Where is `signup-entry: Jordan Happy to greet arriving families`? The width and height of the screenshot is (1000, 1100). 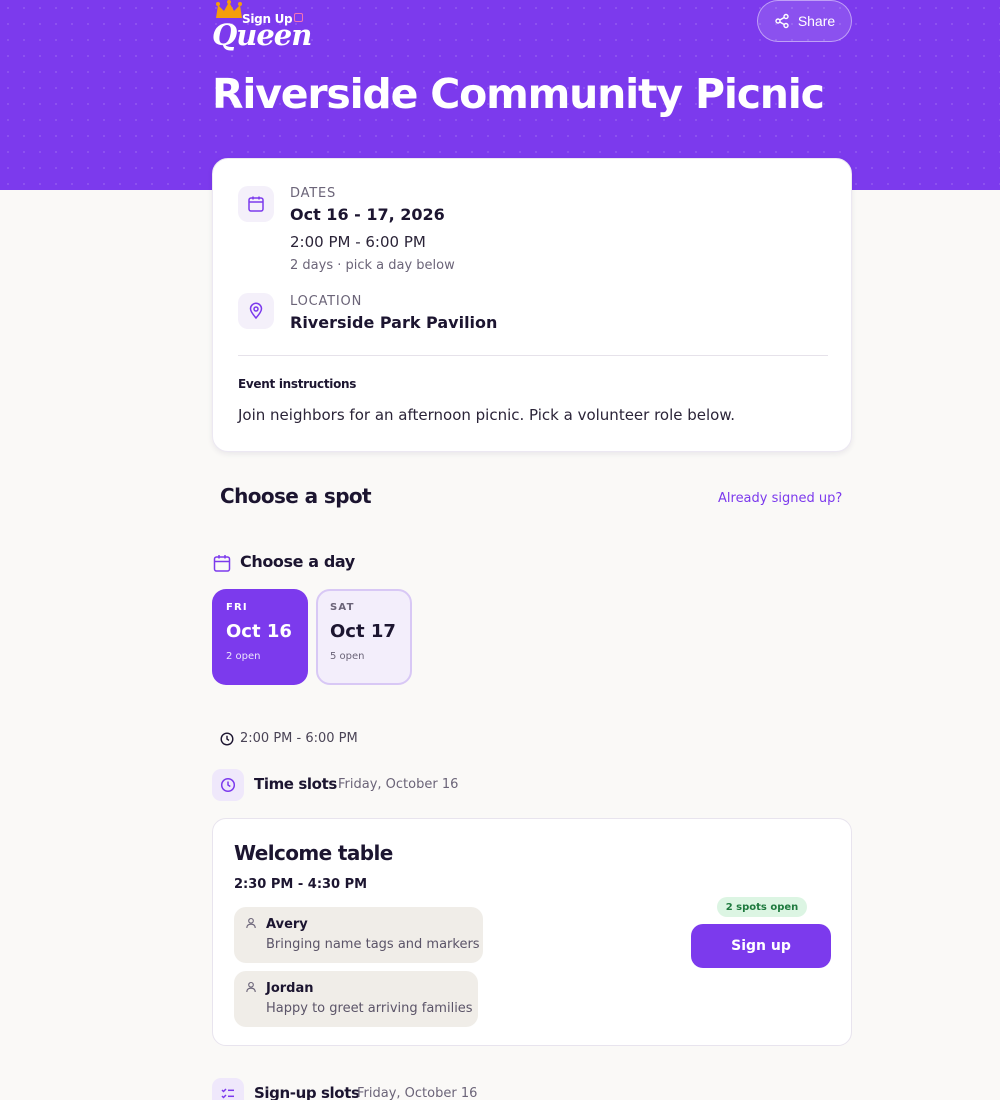 signup-entry: Jordan Happy to greet arriving families is located at coordinates (356, 999).